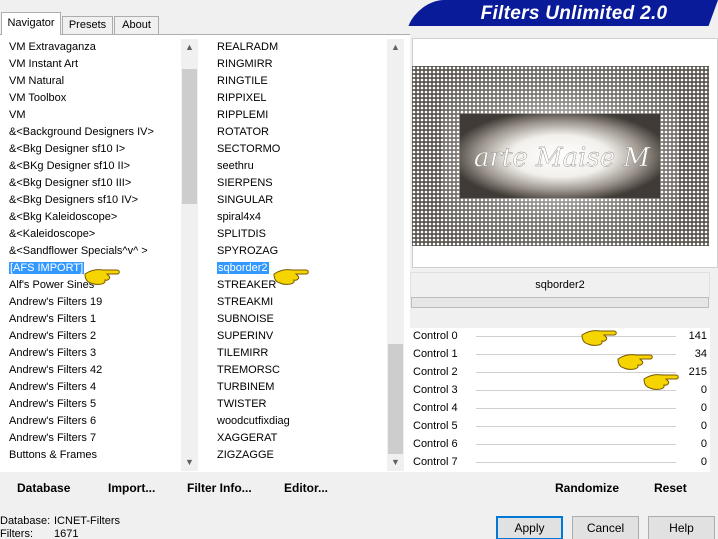  What do you see at coordinates (298, 217) in the screenshot?
I see `filter-item: spiral4x4` at bounding box center [298, 217].